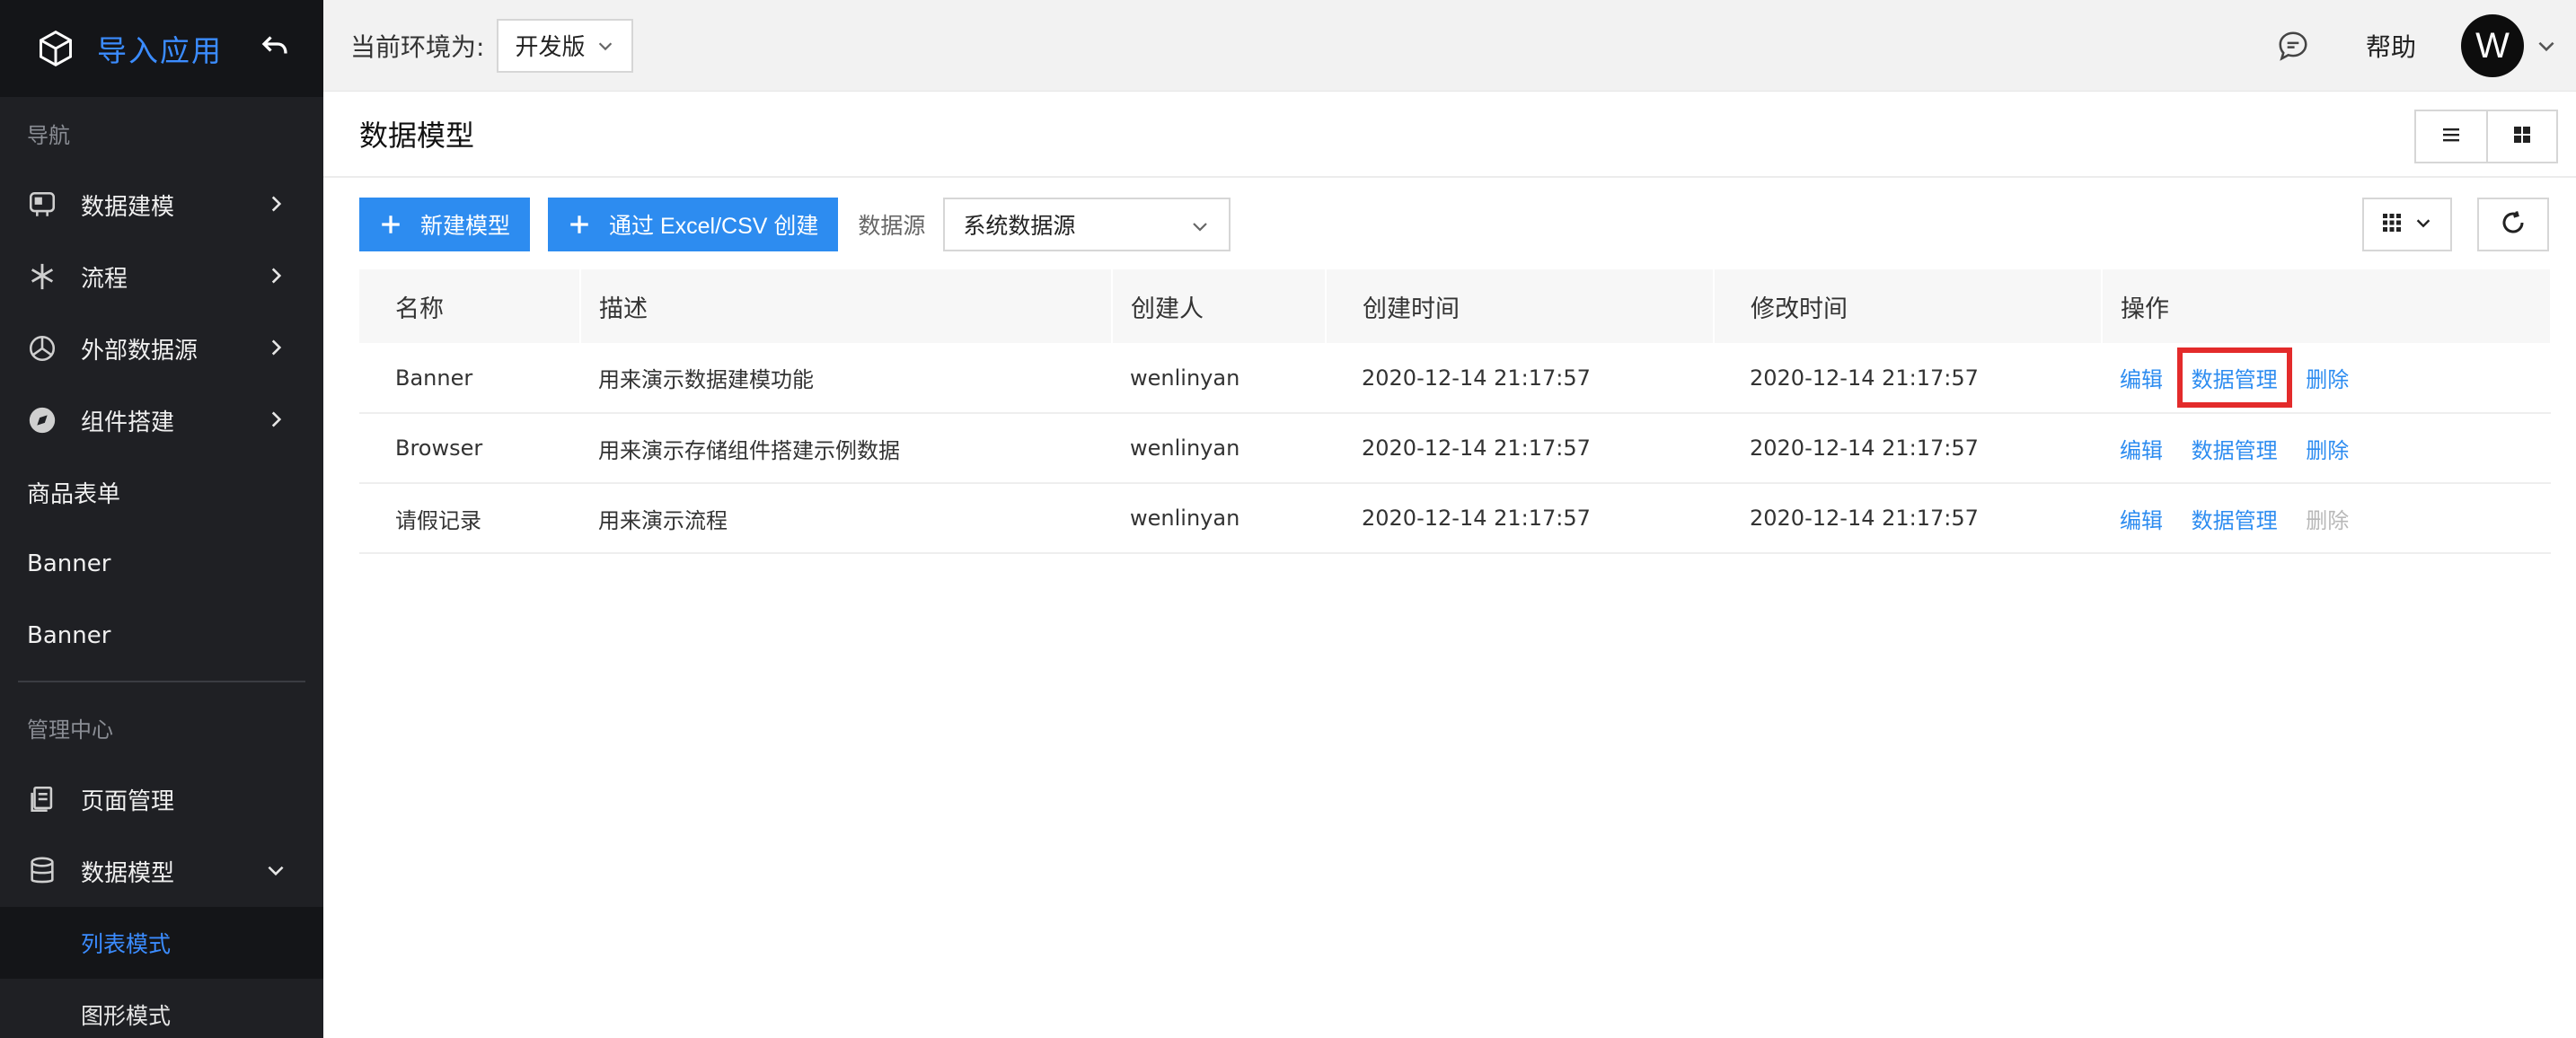 The width and height of the screenshot is (2576, 1038). What do you see at coordinates (2392, 224) in the screenshot?
I see `grid-dots-icon` at bounding box center [2392, 224].